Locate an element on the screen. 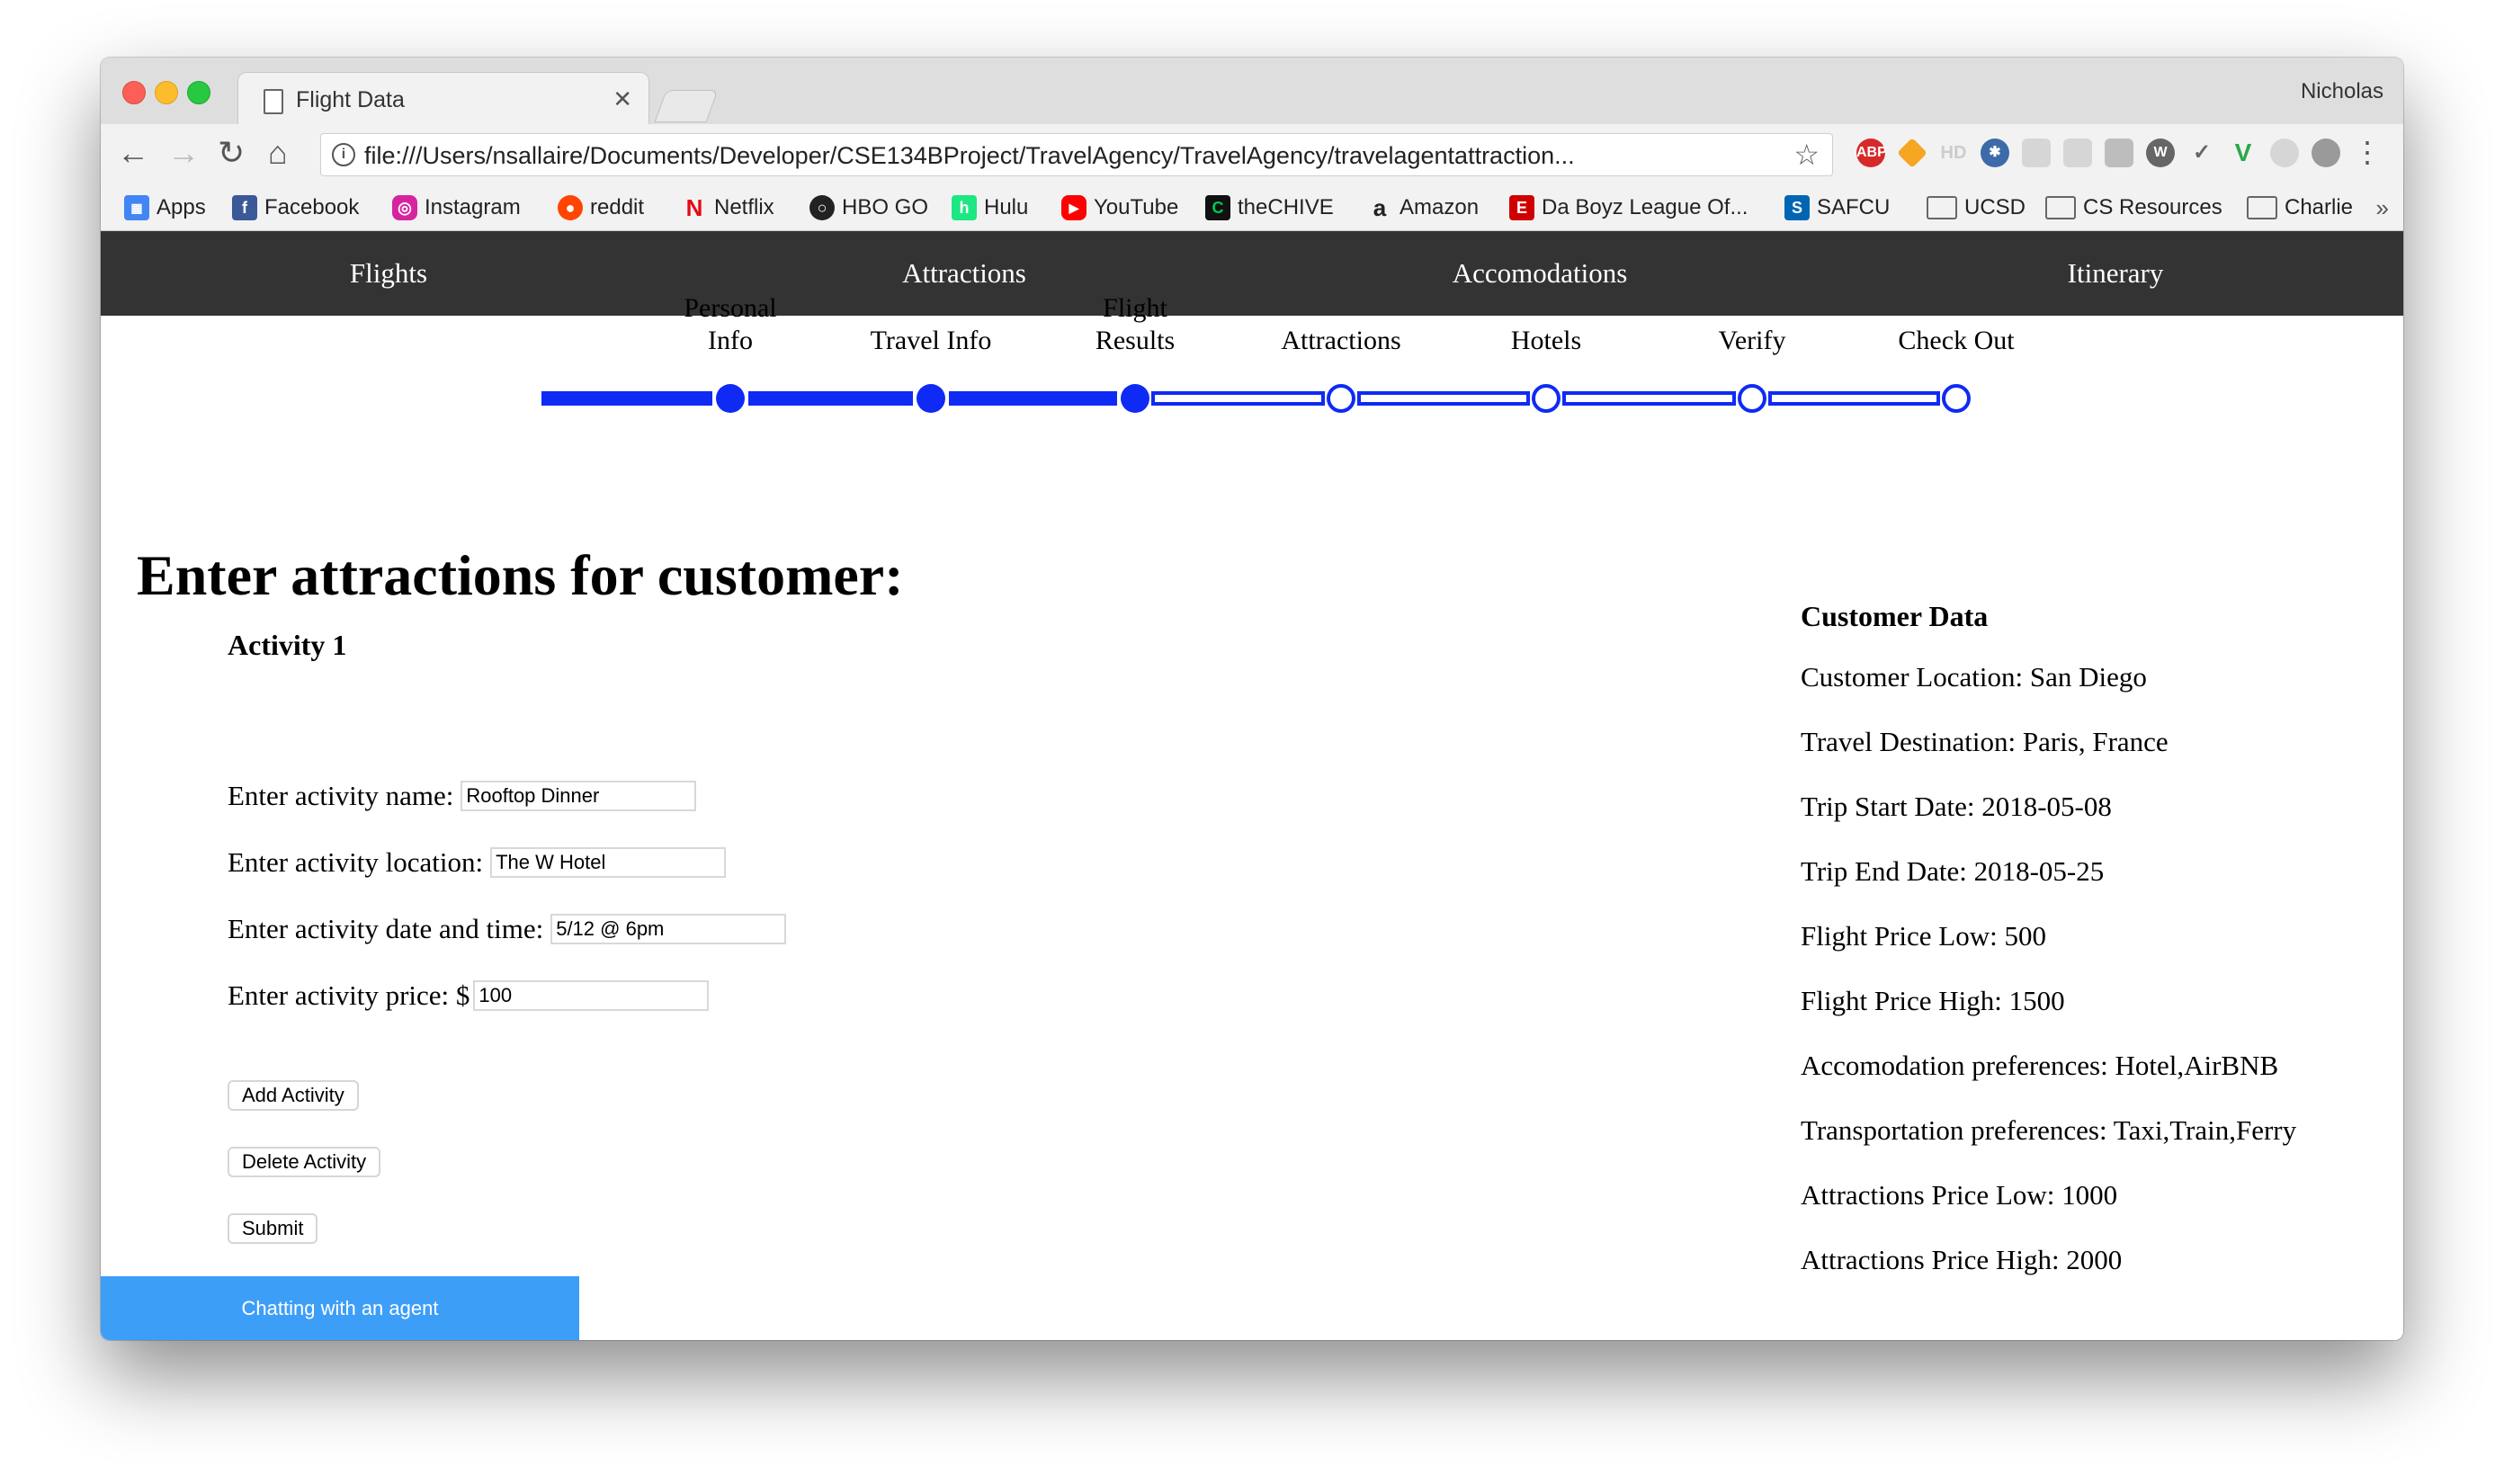  bookmark-folder-cs-resources: CS Resources is located at coordinates (2133, 207).